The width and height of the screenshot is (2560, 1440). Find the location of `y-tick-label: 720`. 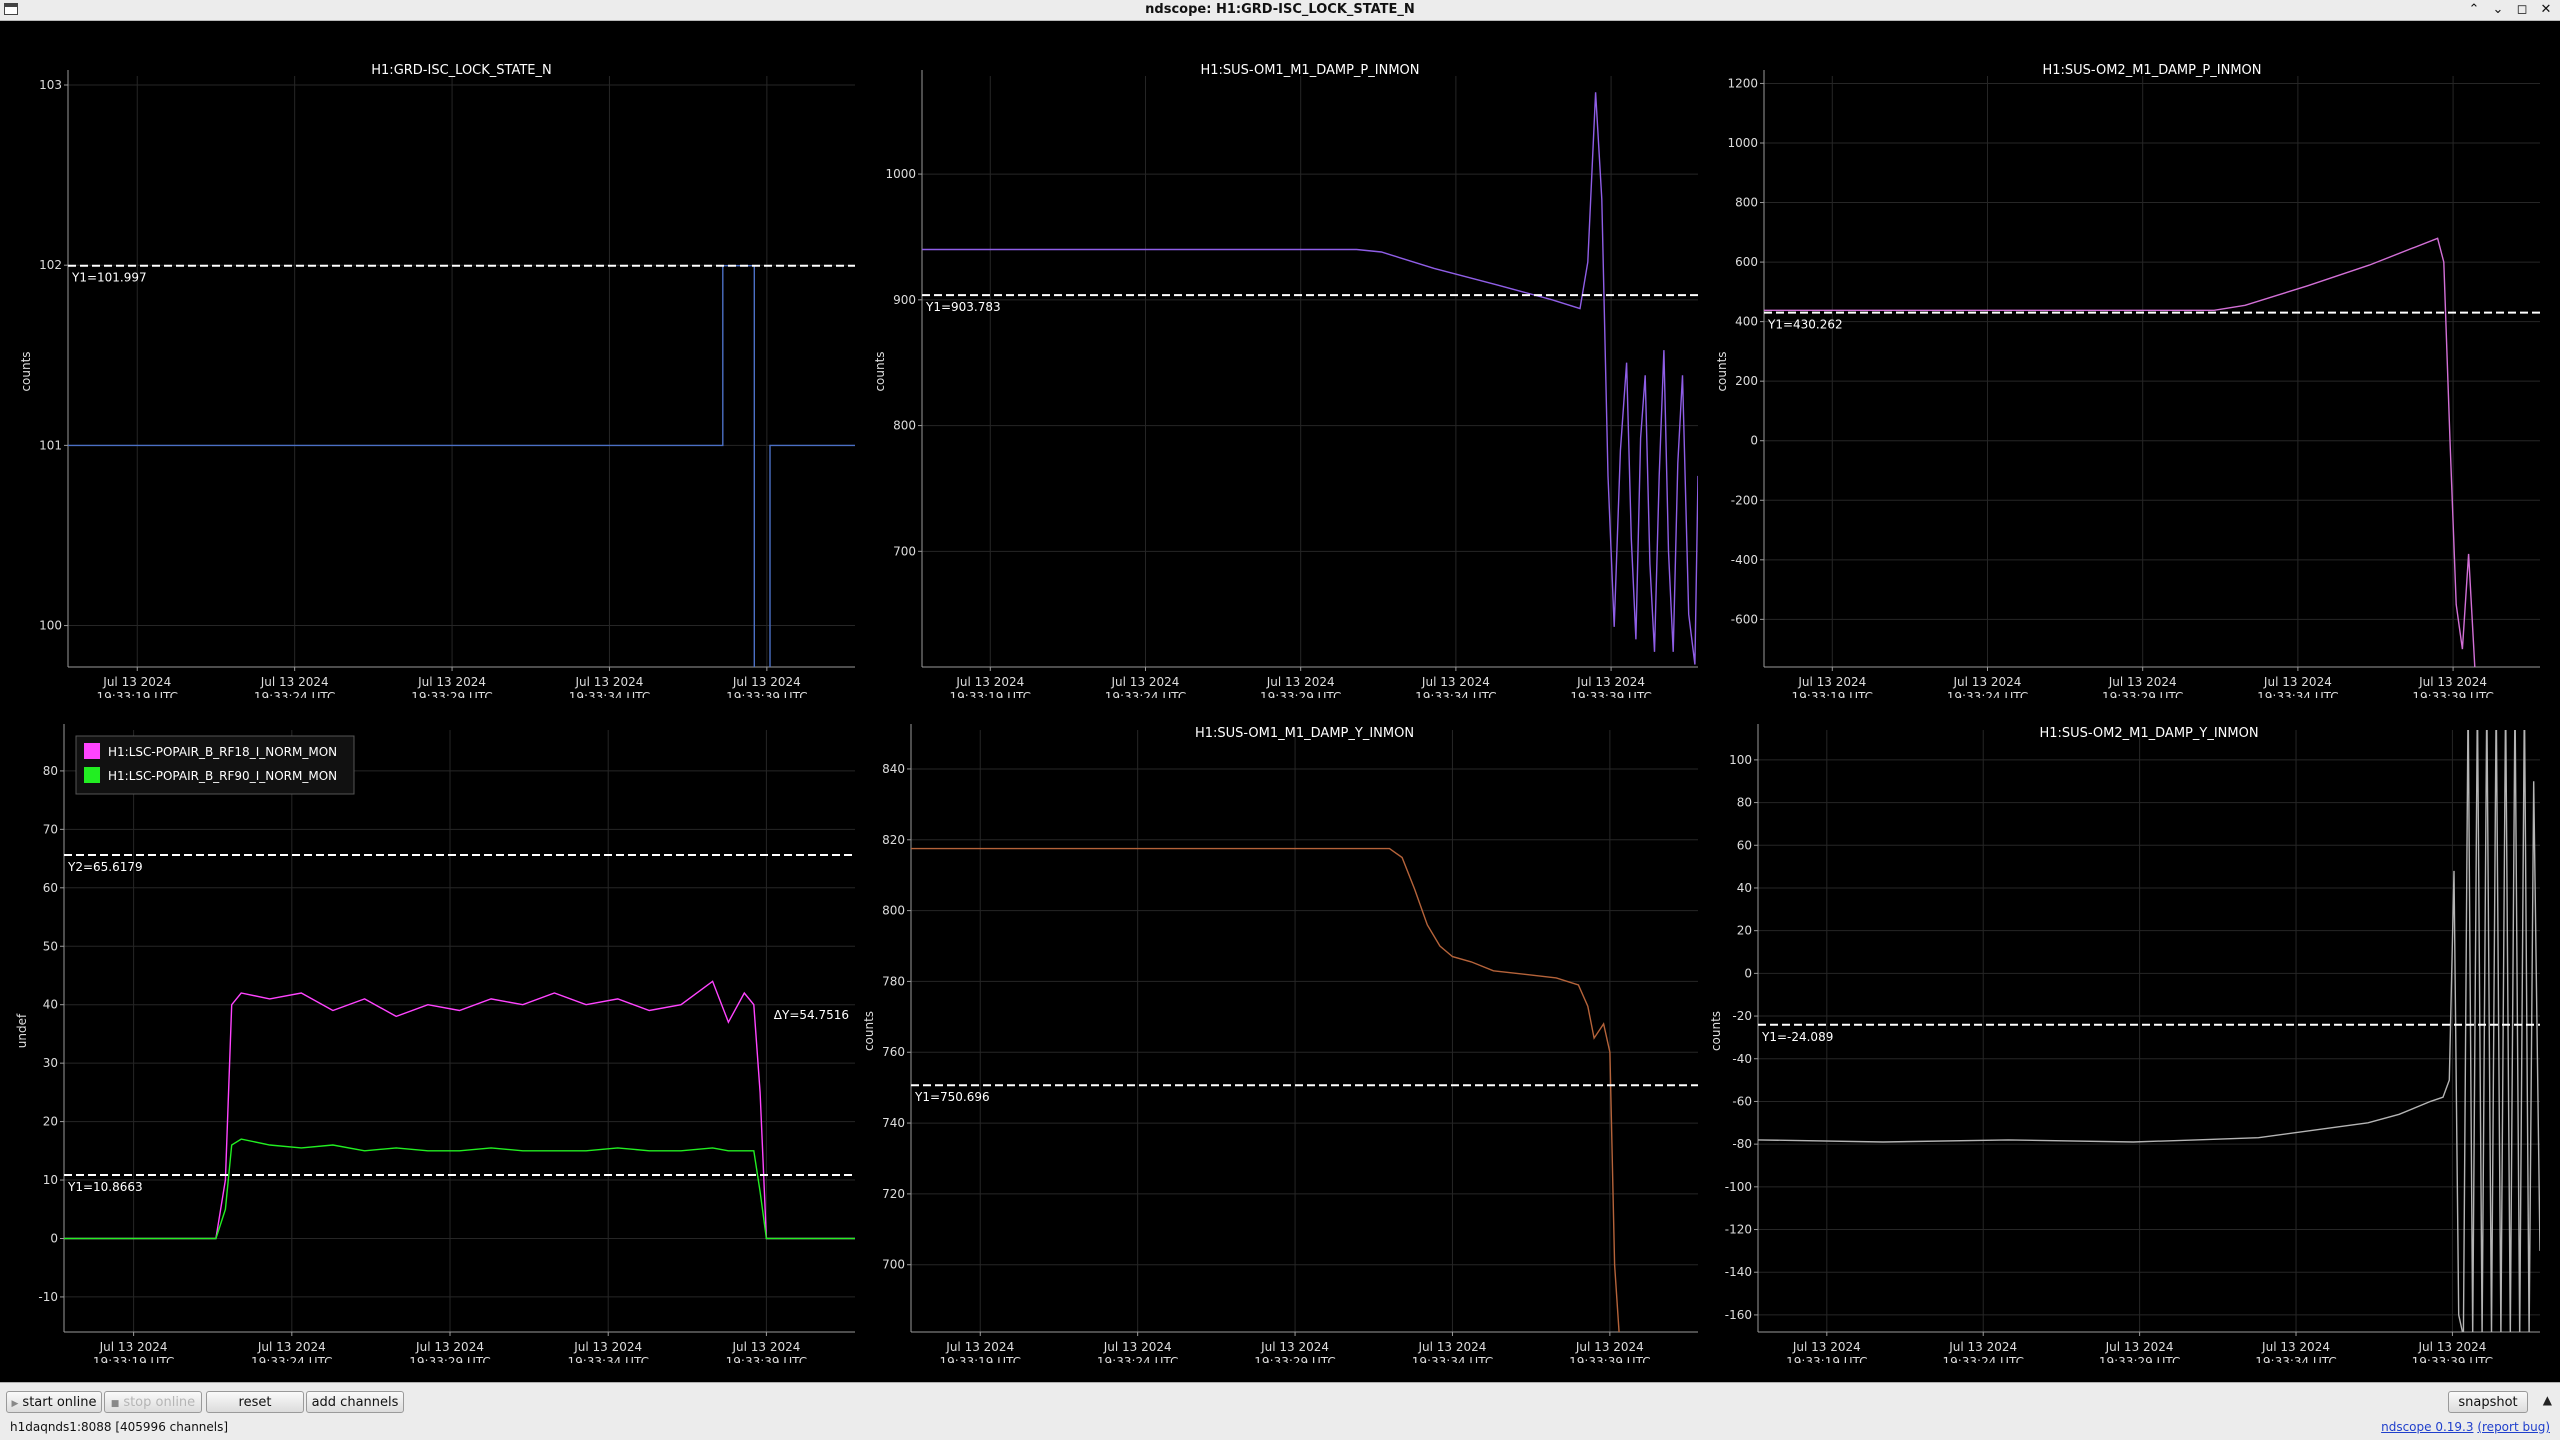

y-tick-label: 720 is located at coordinates (893, 1194).